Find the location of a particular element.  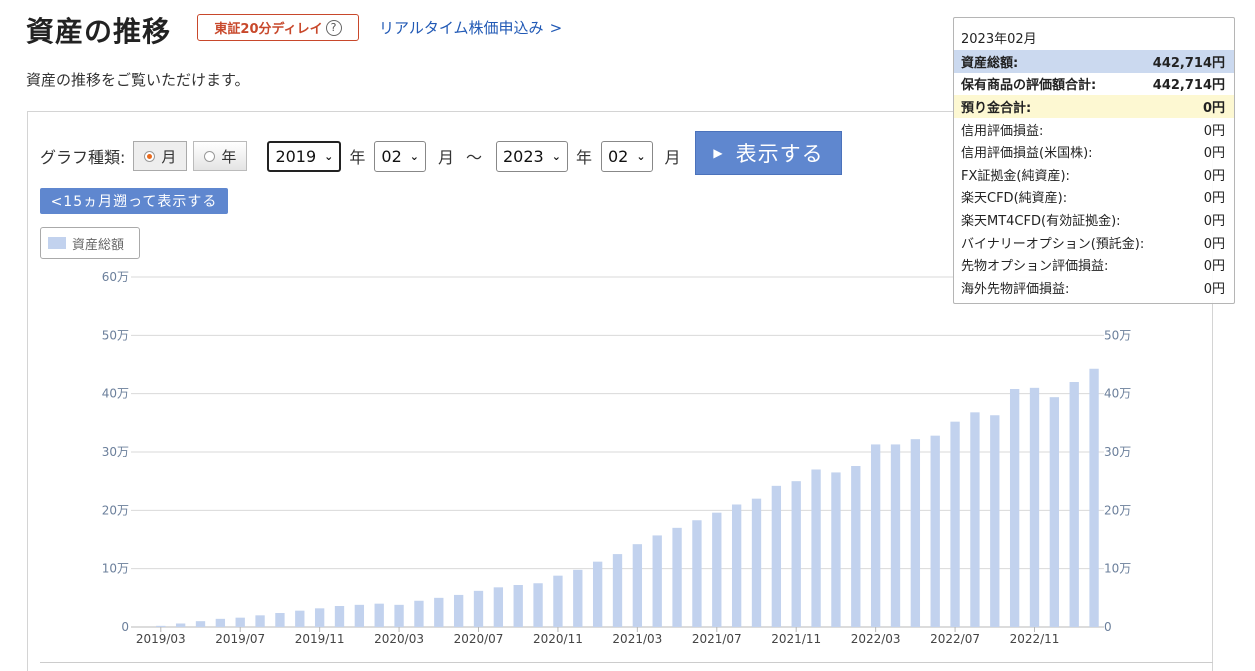

tooltip-row-label: バイナリーオプション(預託金): is located at coordinates (1053, 244).